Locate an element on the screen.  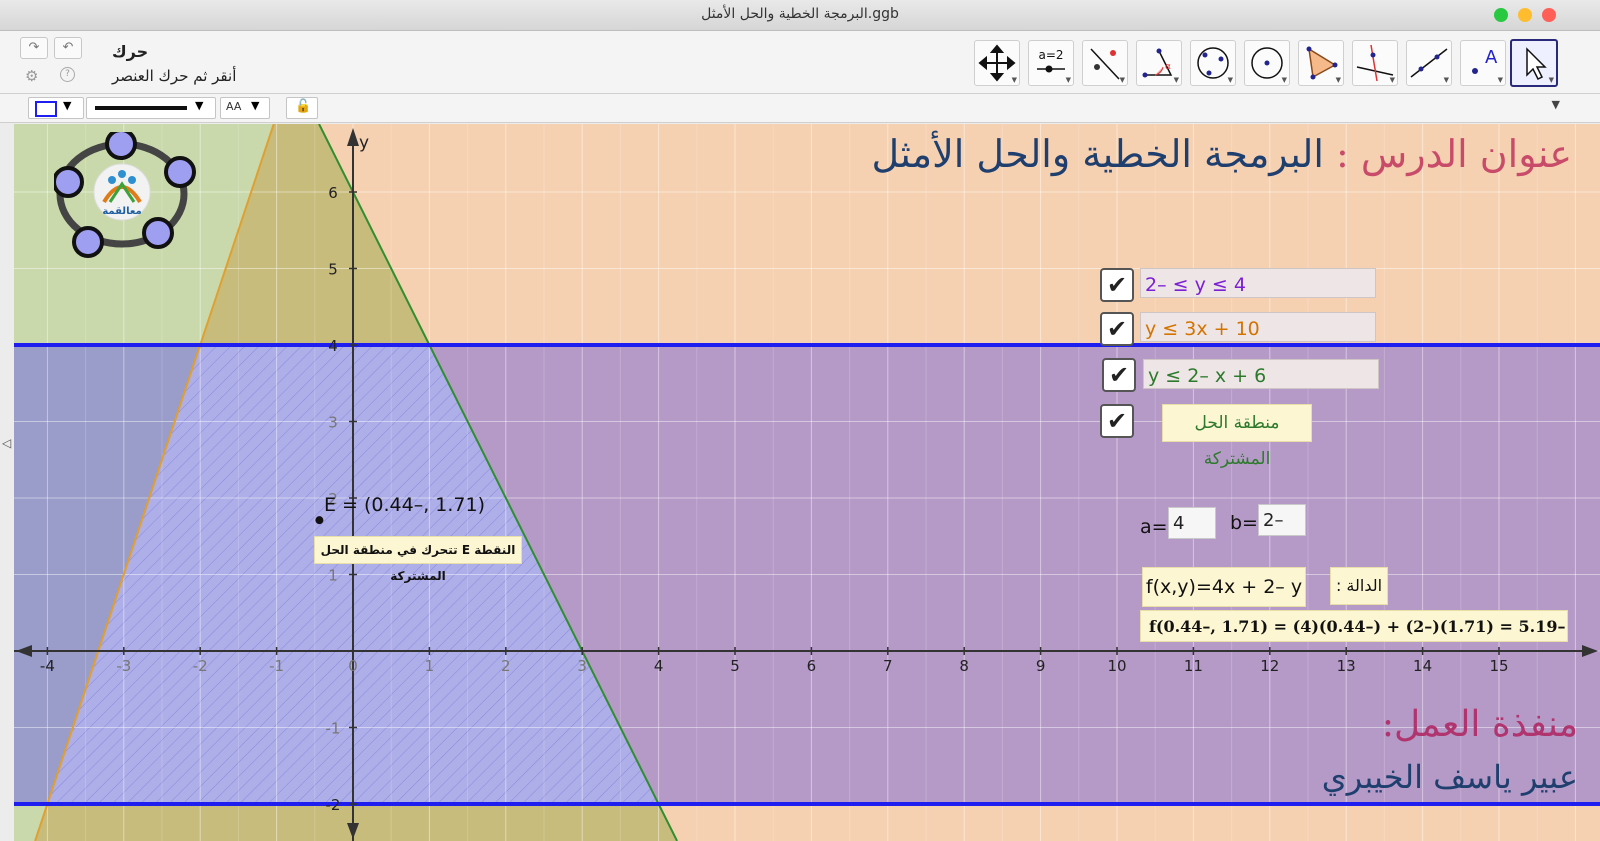
x-tick-label: 11 is located at coordinates (1193, 666).